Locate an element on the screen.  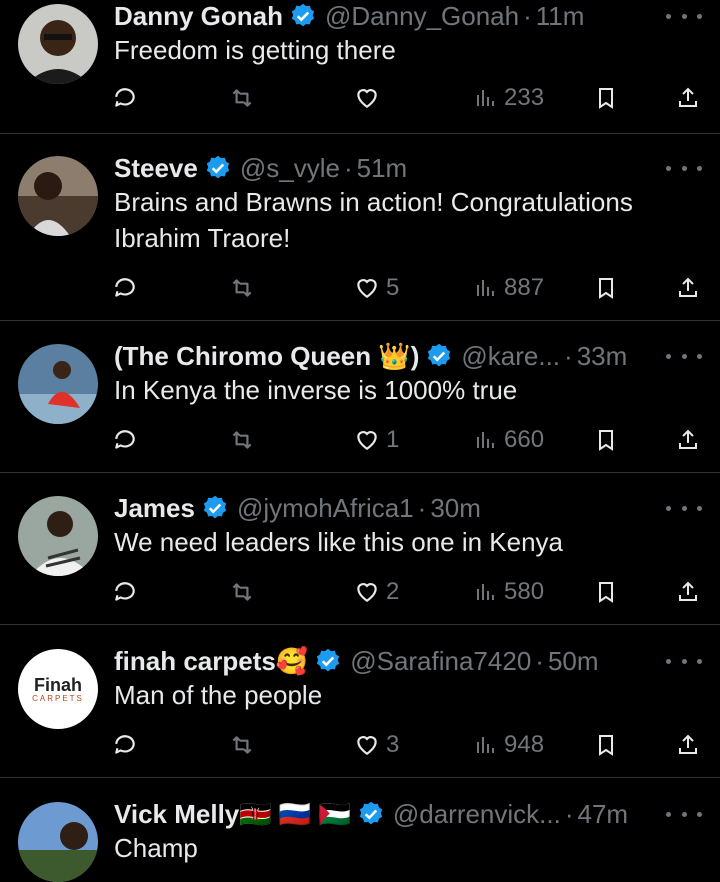
views-button: 660 is located at coordinates (509, 440).